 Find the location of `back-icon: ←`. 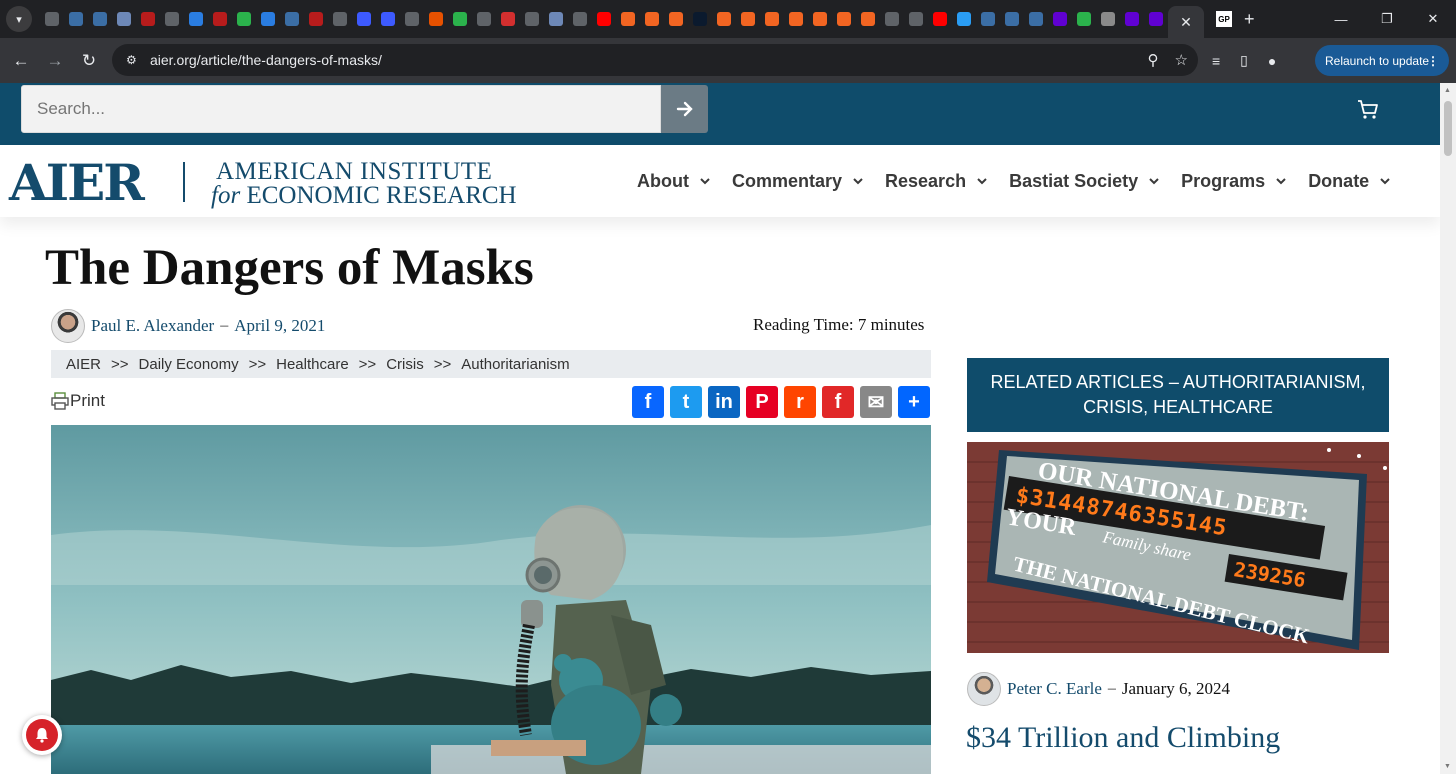

back-icon: ← is located at coordinates (21, 61).